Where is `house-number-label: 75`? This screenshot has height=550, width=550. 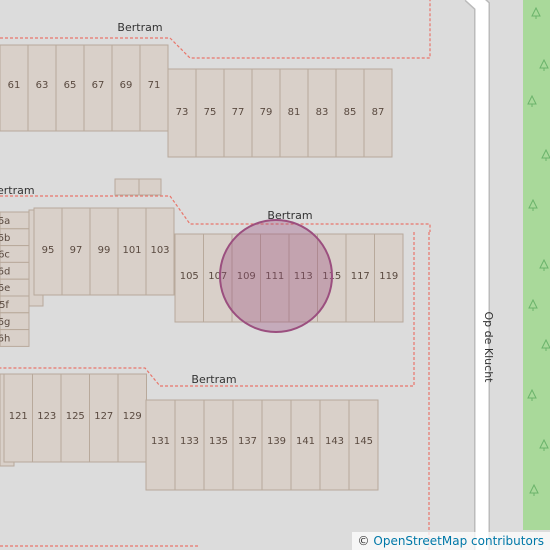 house-number-label: 75 is located at coordinates (210, 112).